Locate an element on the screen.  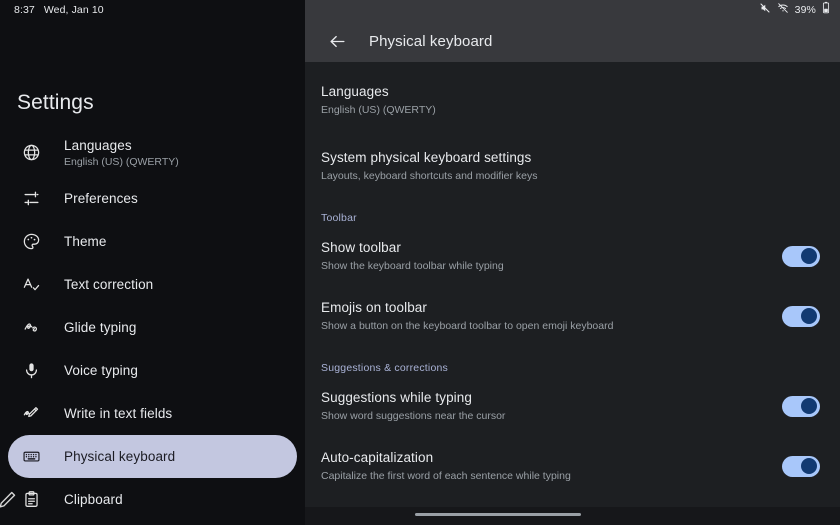
status-bar-date: Wed, Jan 10 is located at coordinates (73, 10).